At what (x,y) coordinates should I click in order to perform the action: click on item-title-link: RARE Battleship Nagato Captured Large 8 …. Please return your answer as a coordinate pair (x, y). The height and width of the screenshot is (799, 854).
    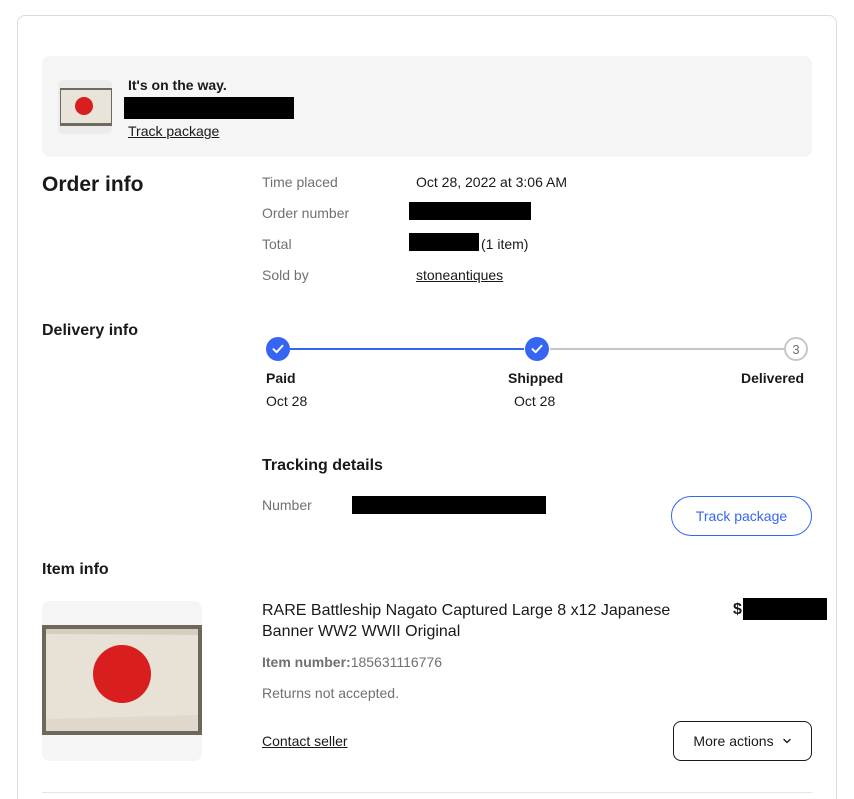
    Looking at the image, I should click on (487, 621).